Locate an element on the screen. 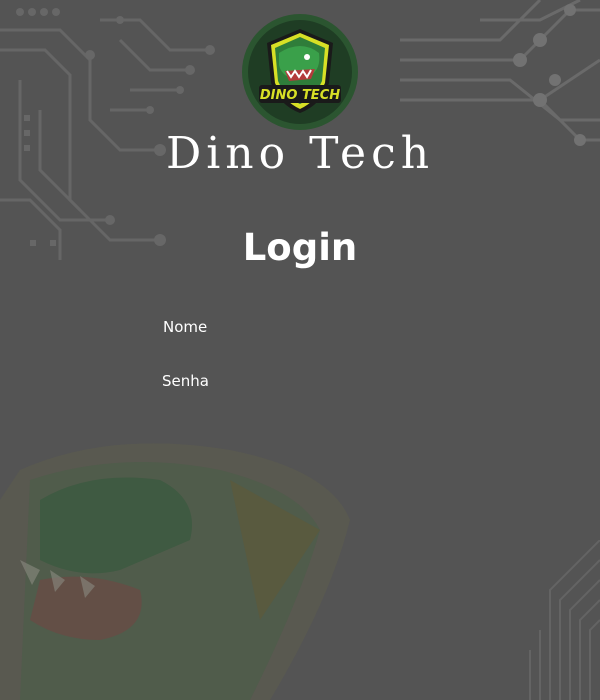 The image size is (600, 700). circuit-pattern-bottom-right is located at coordinates (564, 620).